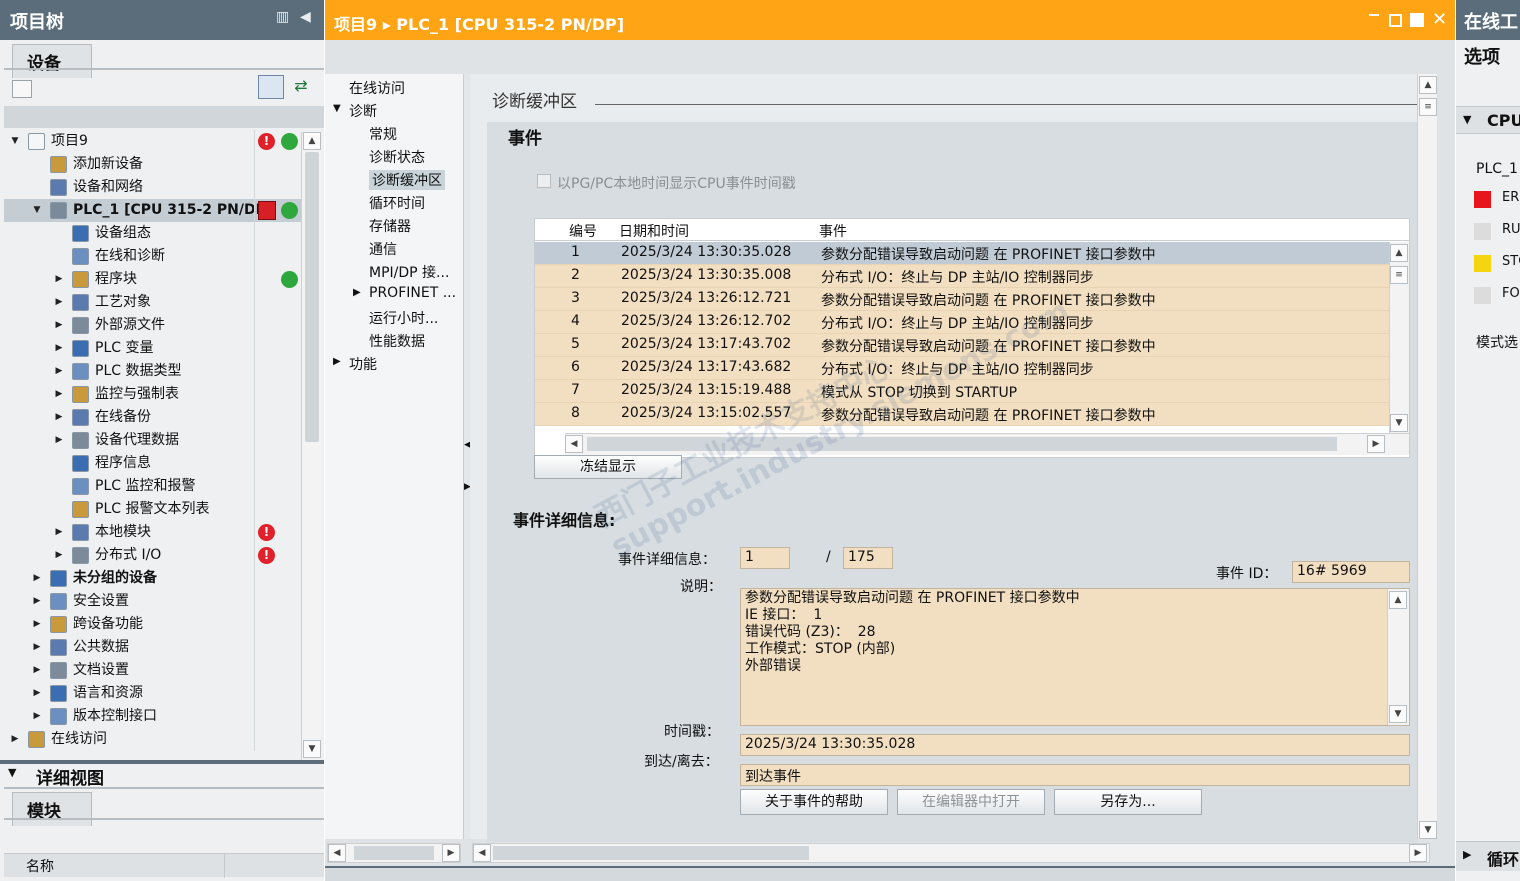 The height and width of the screenshot is (881, 1520). Describe the element at coordinates (377, 88) in the screenshot. I see `nav-item: 在线访问` at that location.